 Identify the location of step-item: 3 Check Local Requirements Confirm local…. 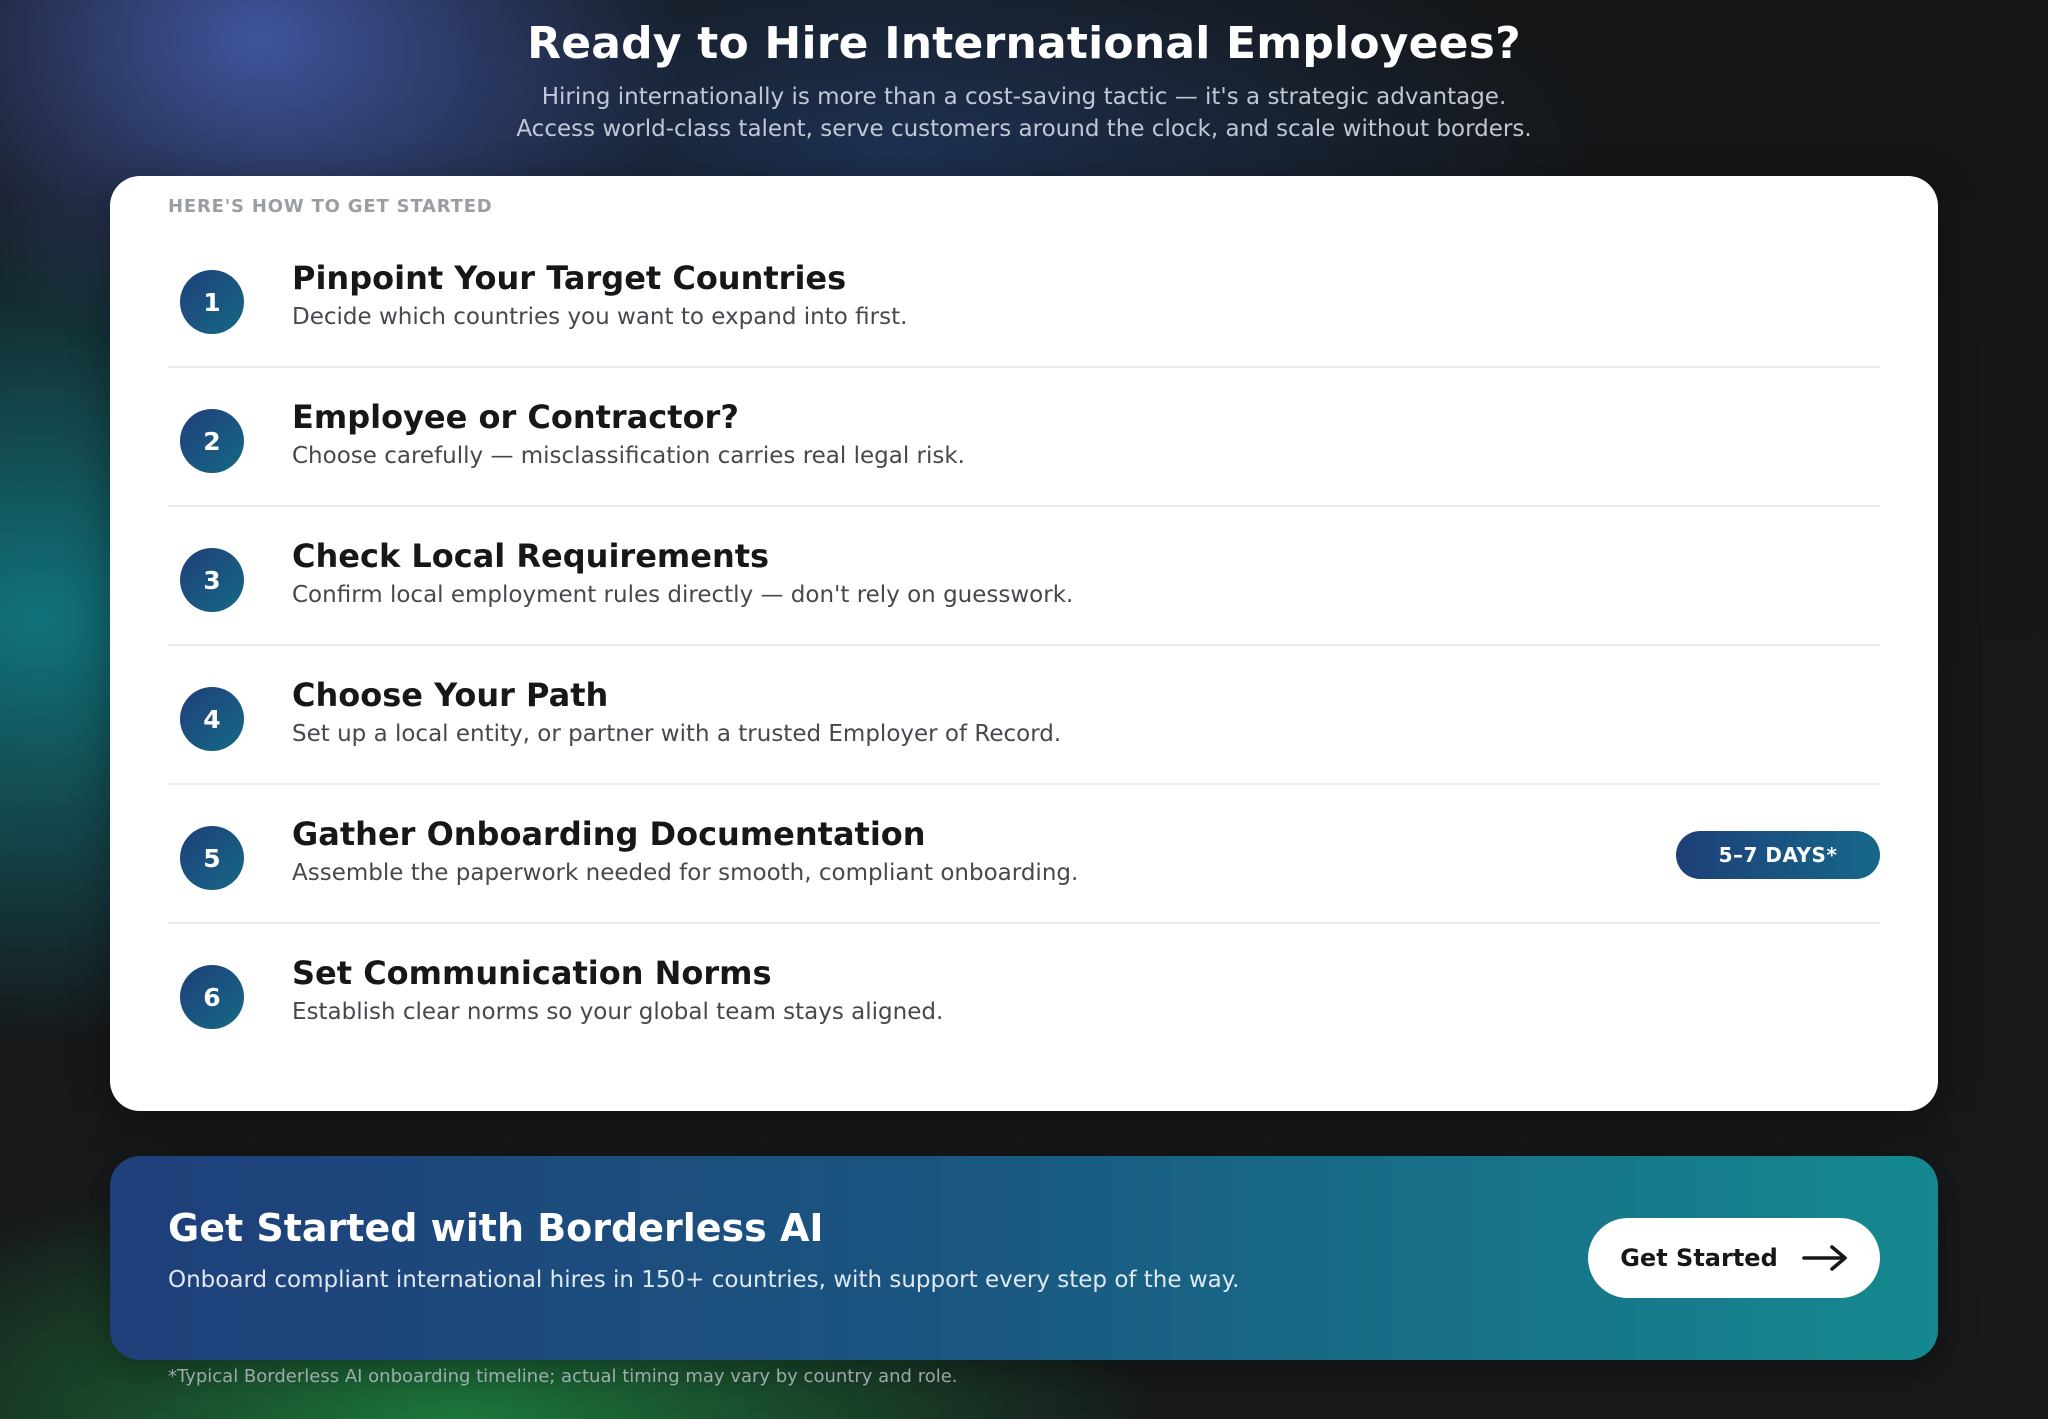
(1024, 576).